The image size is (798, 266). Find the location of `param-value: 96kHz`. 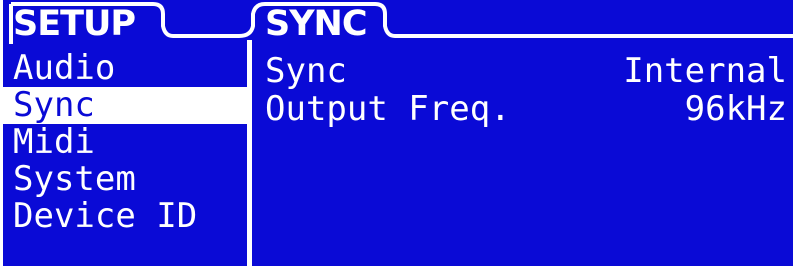

param-value: 96kHz is located at coordinates (735, 109).